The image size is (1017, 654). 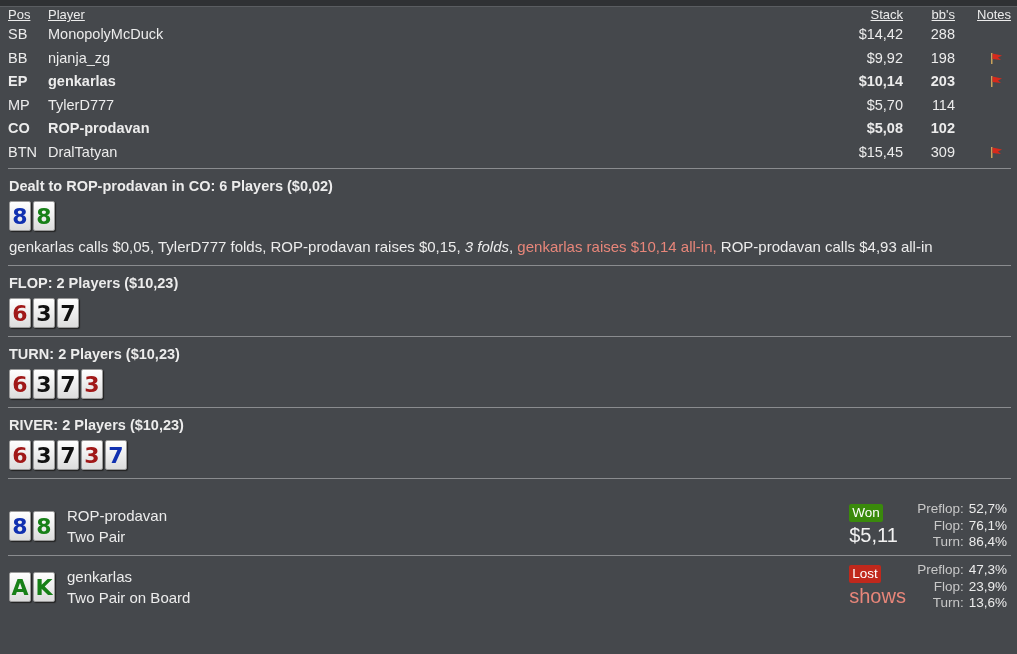 I want to click on table-cell-text: 198, so click(x=942, y=58).